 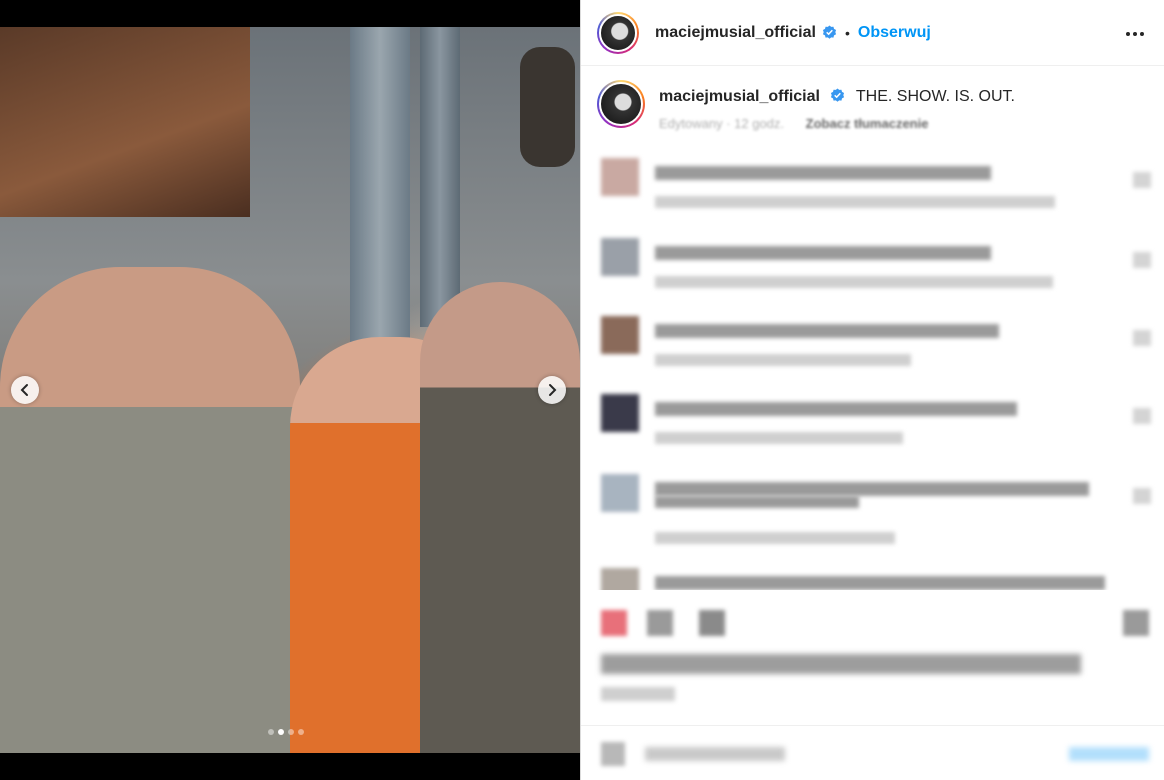 I want to click on chevron-right-icon, so click(x=553, y=390).